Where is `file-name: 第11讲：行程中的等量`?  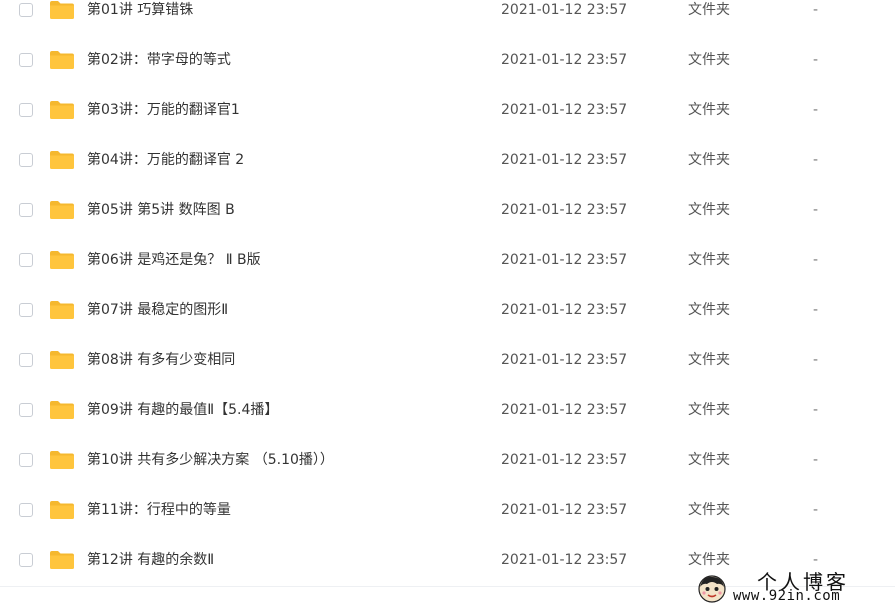
file-name: 第11讲：行程中的等量 is located at coordinates (159, 510).